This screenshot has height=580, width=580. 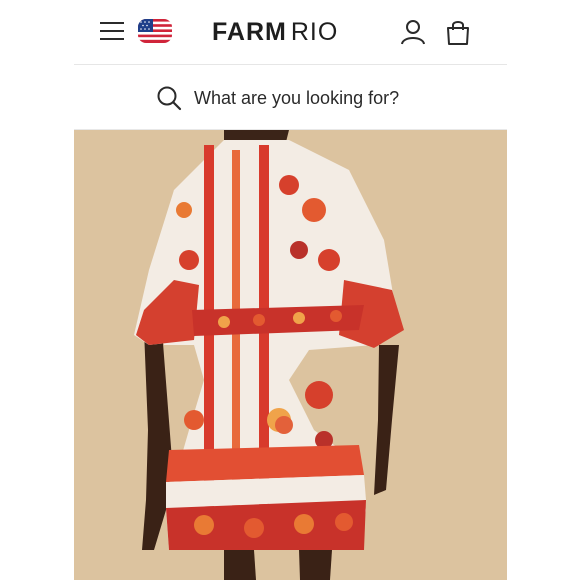 What do you see at coordinates (314, 32) in the screenshot?
I see `brand-secondary: RIO` at bounding box center [314, 32].